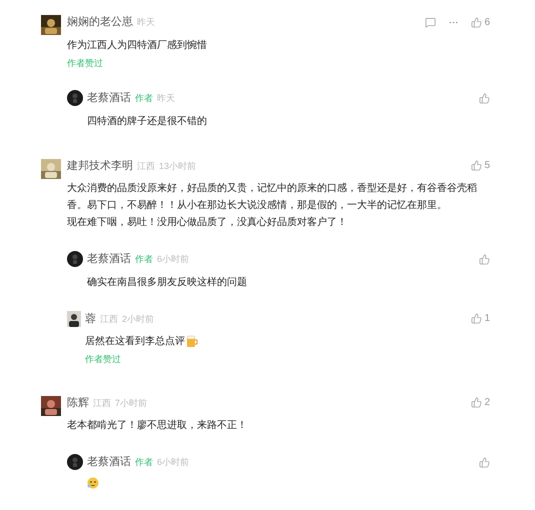 The height and width of the screenshot is (510, 535). What do you see at coordinates (137, 45) in the screenshot?
I see `comment-text: 作为江西人为四特酒厂感到惋惜` at bounding box center [137, 45].